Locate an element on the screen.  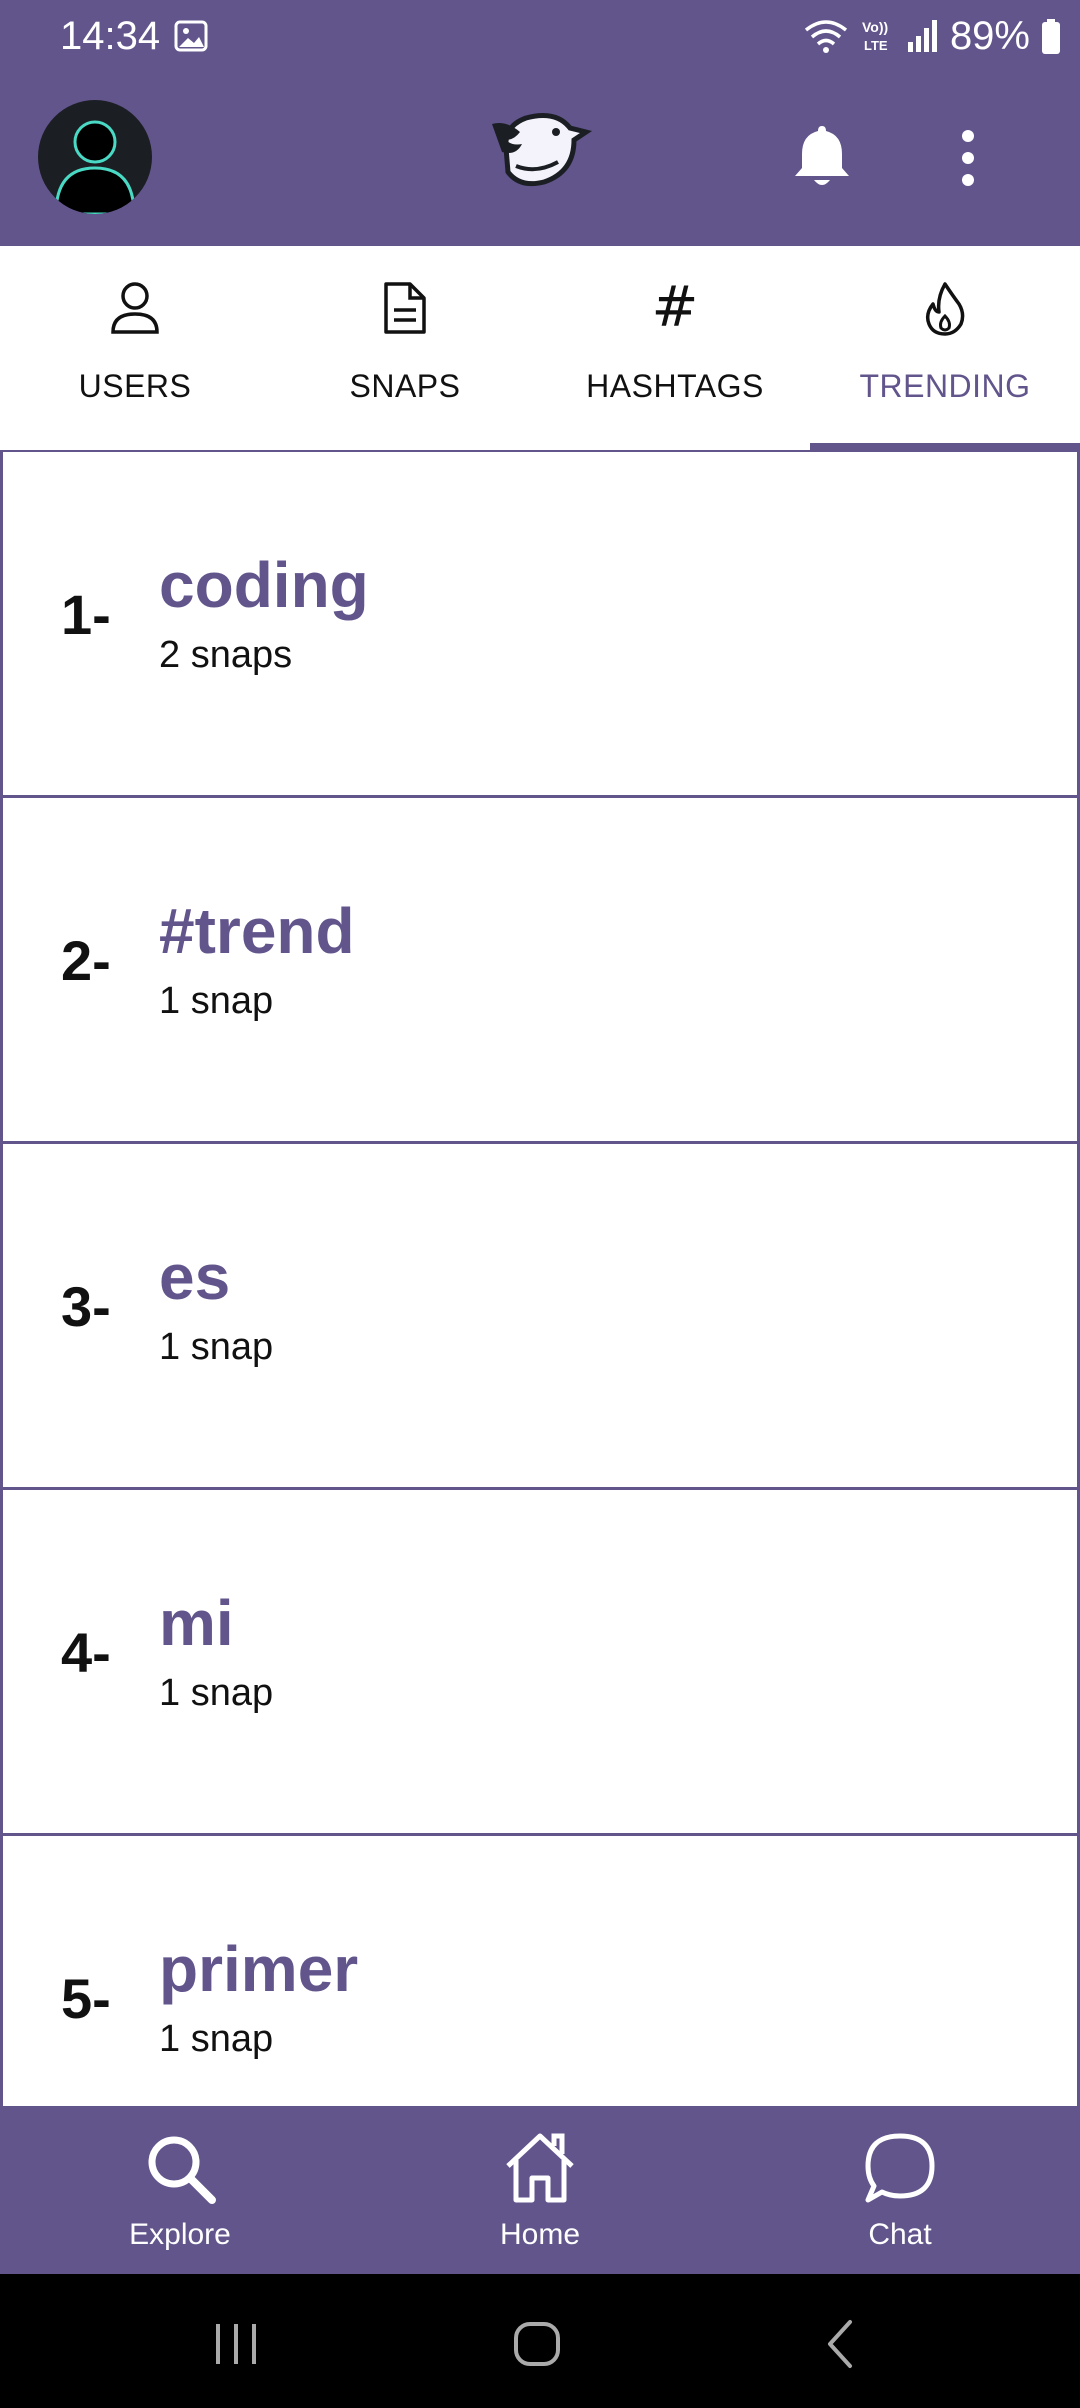
nav-chat: Chat is located at coordinates (900, 2190).